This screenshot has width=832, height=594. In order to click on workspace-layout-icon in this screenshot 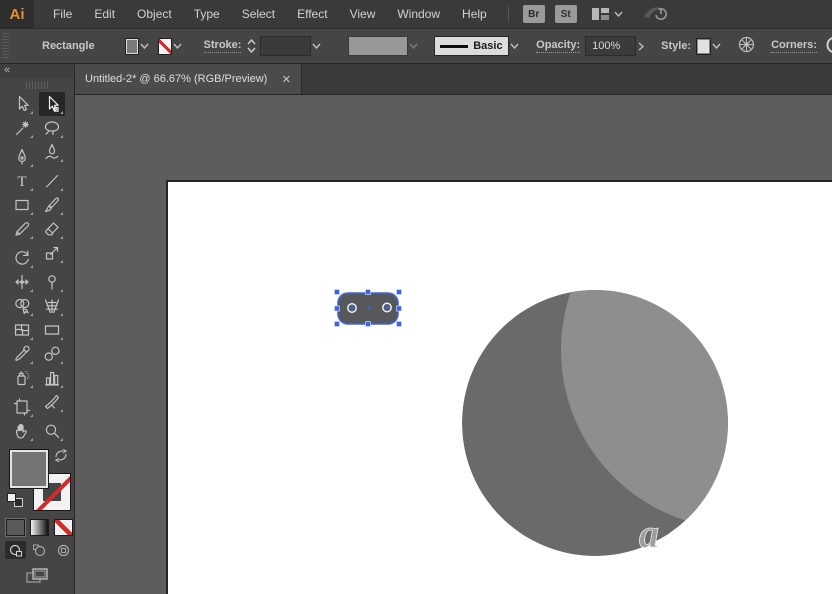, I will do `click(600, 14)`.